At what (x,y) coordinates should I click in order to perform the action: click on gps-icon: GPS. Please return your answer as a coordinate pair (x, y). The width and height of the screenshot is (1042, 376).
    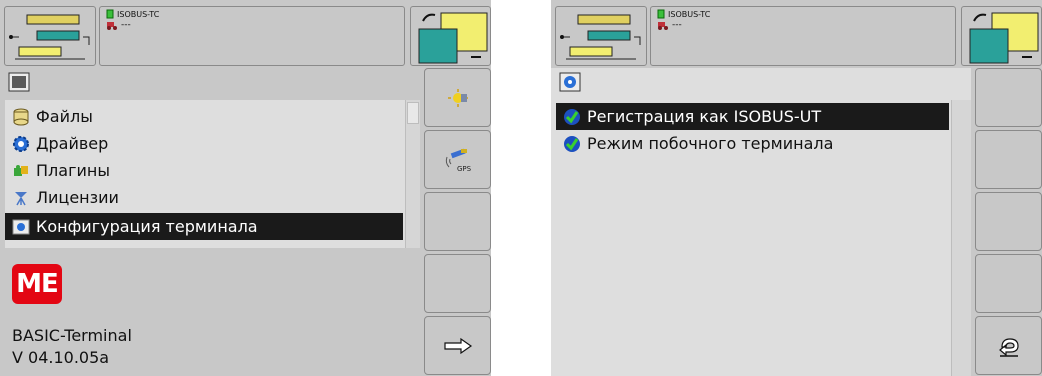
    Looking at the image, I should click on (458, 160).